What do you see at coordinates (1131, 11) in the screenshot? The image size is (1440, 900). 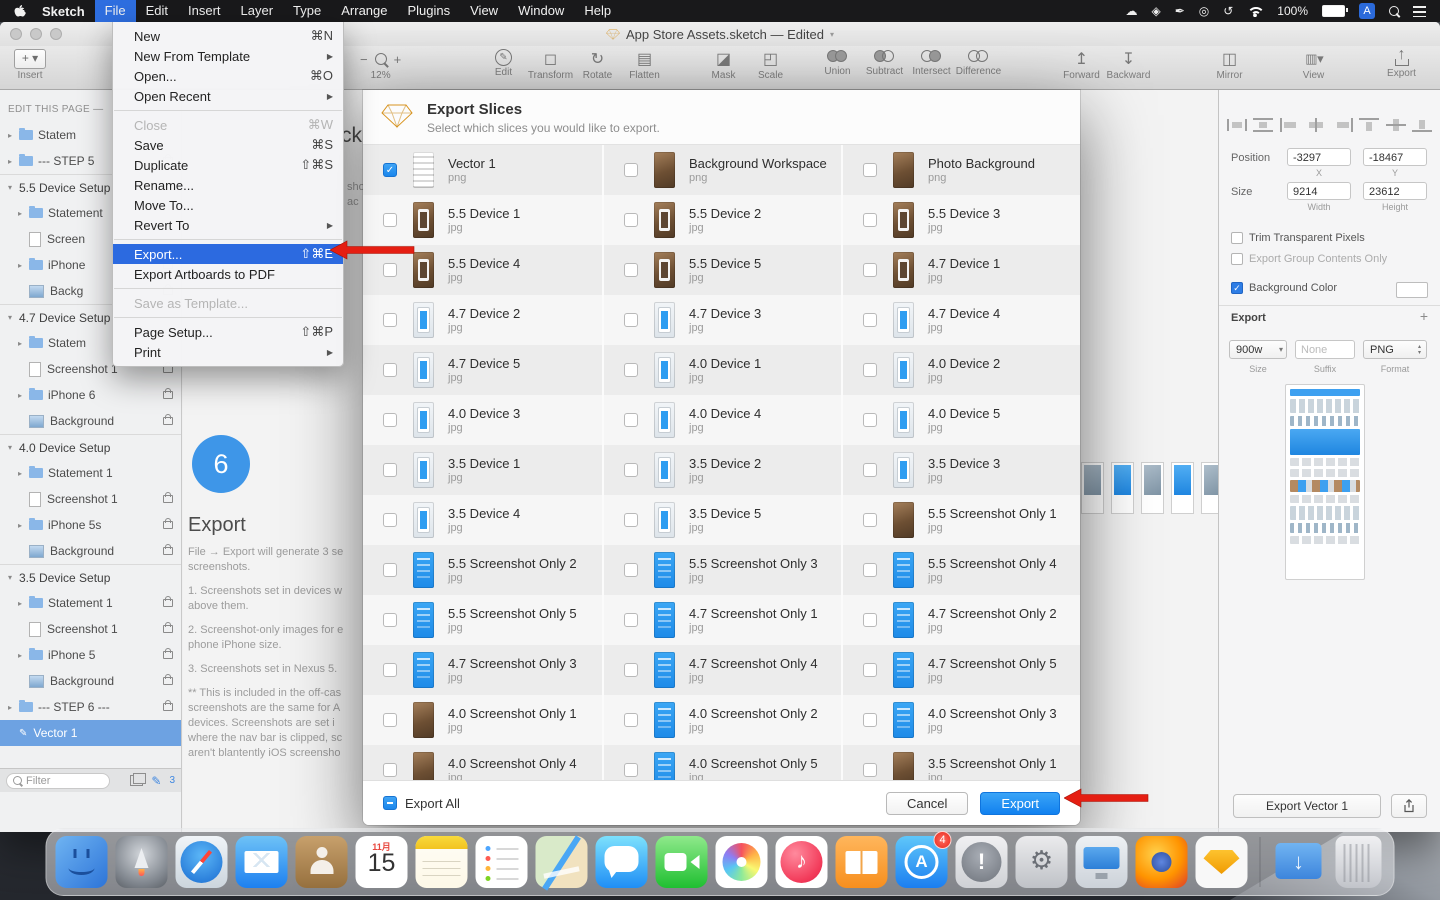 I see `cloud-icon: ☁` at bounding box center [1131, 11].